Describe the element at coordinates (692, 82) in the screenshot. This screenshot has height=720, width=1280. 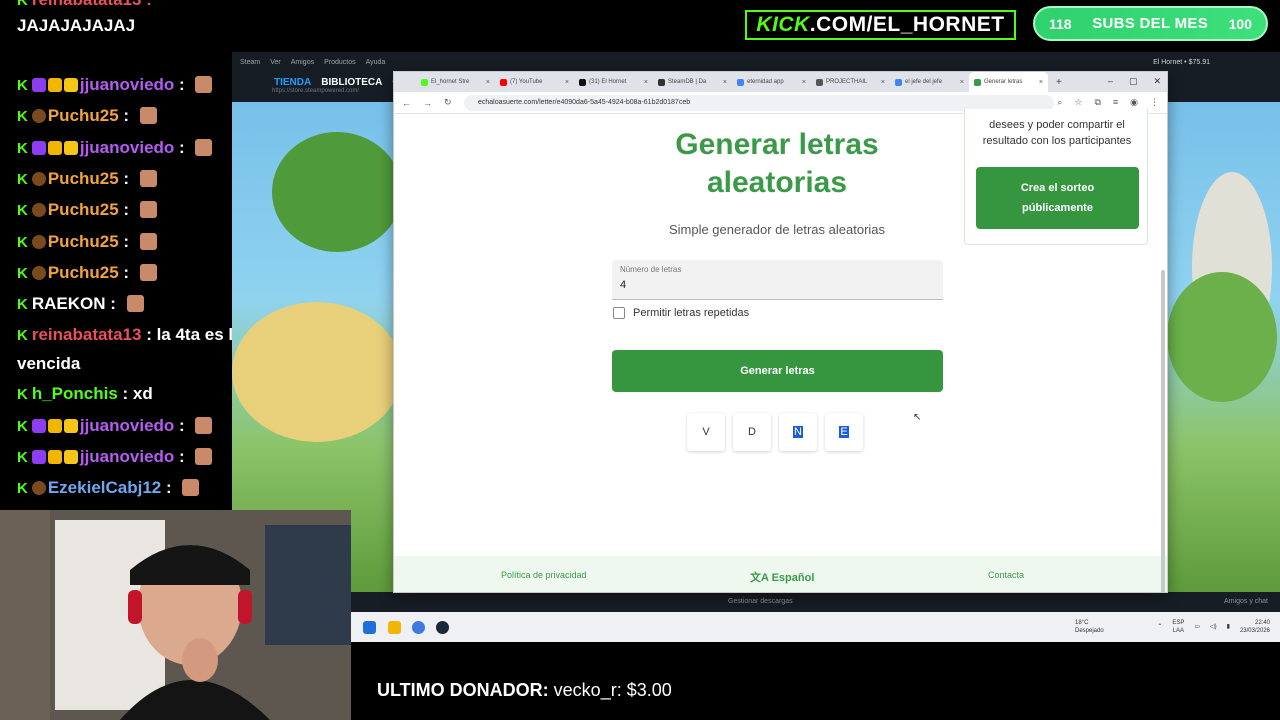
I see `browser-tab: SteamDB | Da ×` at that location.